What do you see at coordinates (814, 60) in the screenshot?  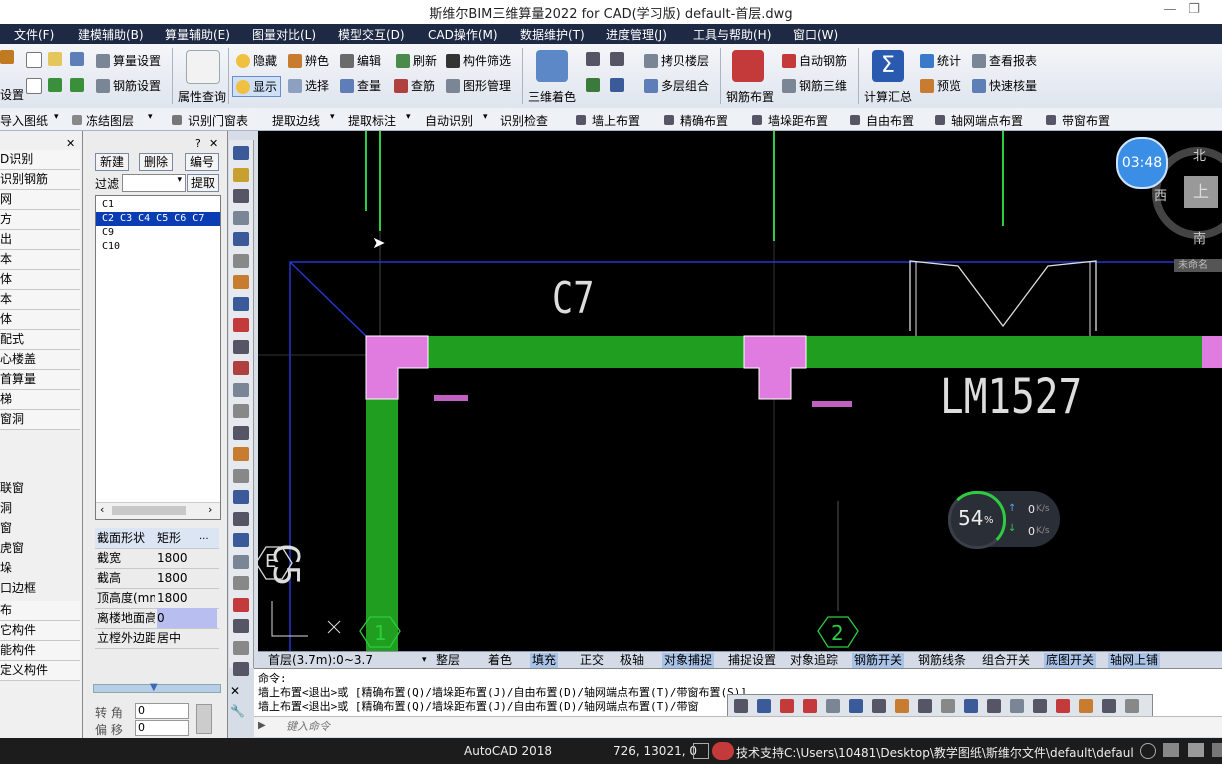 I see `auto-rebar-button: 自动钢筋` at bounding box center [814, 60].